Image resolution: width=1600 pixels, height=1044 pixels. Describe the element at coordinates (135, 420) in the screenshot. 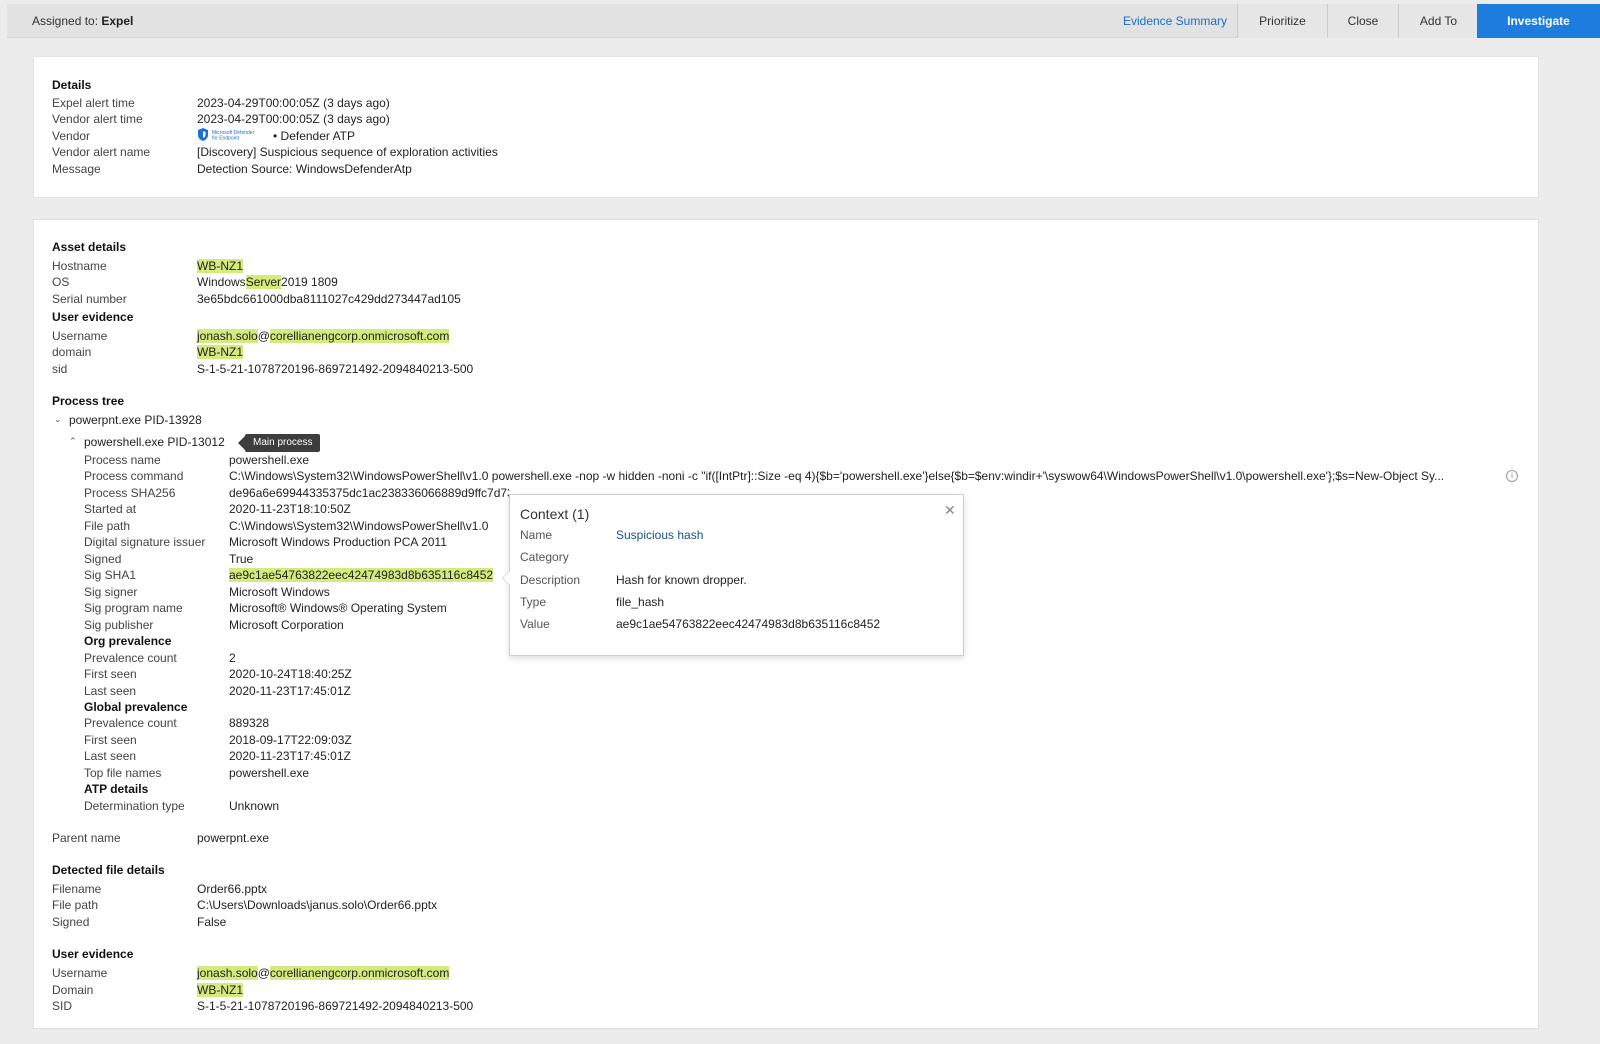

I see `parent-process-node: powerpnt.exe PID-13928` at that location.